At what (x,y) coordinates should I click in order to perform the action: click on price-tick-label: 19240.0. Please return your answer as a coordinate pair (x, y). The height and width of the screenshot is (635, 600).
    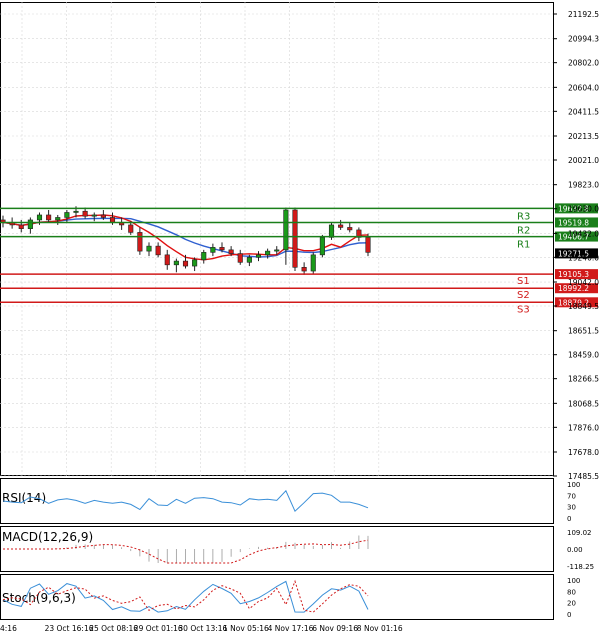
    Looking at the image, I should click on (583, 257).